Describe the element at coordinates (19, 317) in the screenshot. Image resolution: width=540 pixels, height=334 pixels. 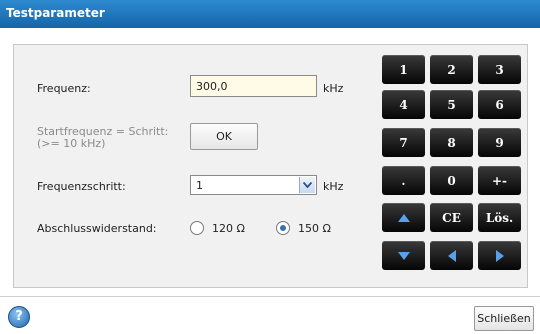
I see `help-icon: ?` at that location.